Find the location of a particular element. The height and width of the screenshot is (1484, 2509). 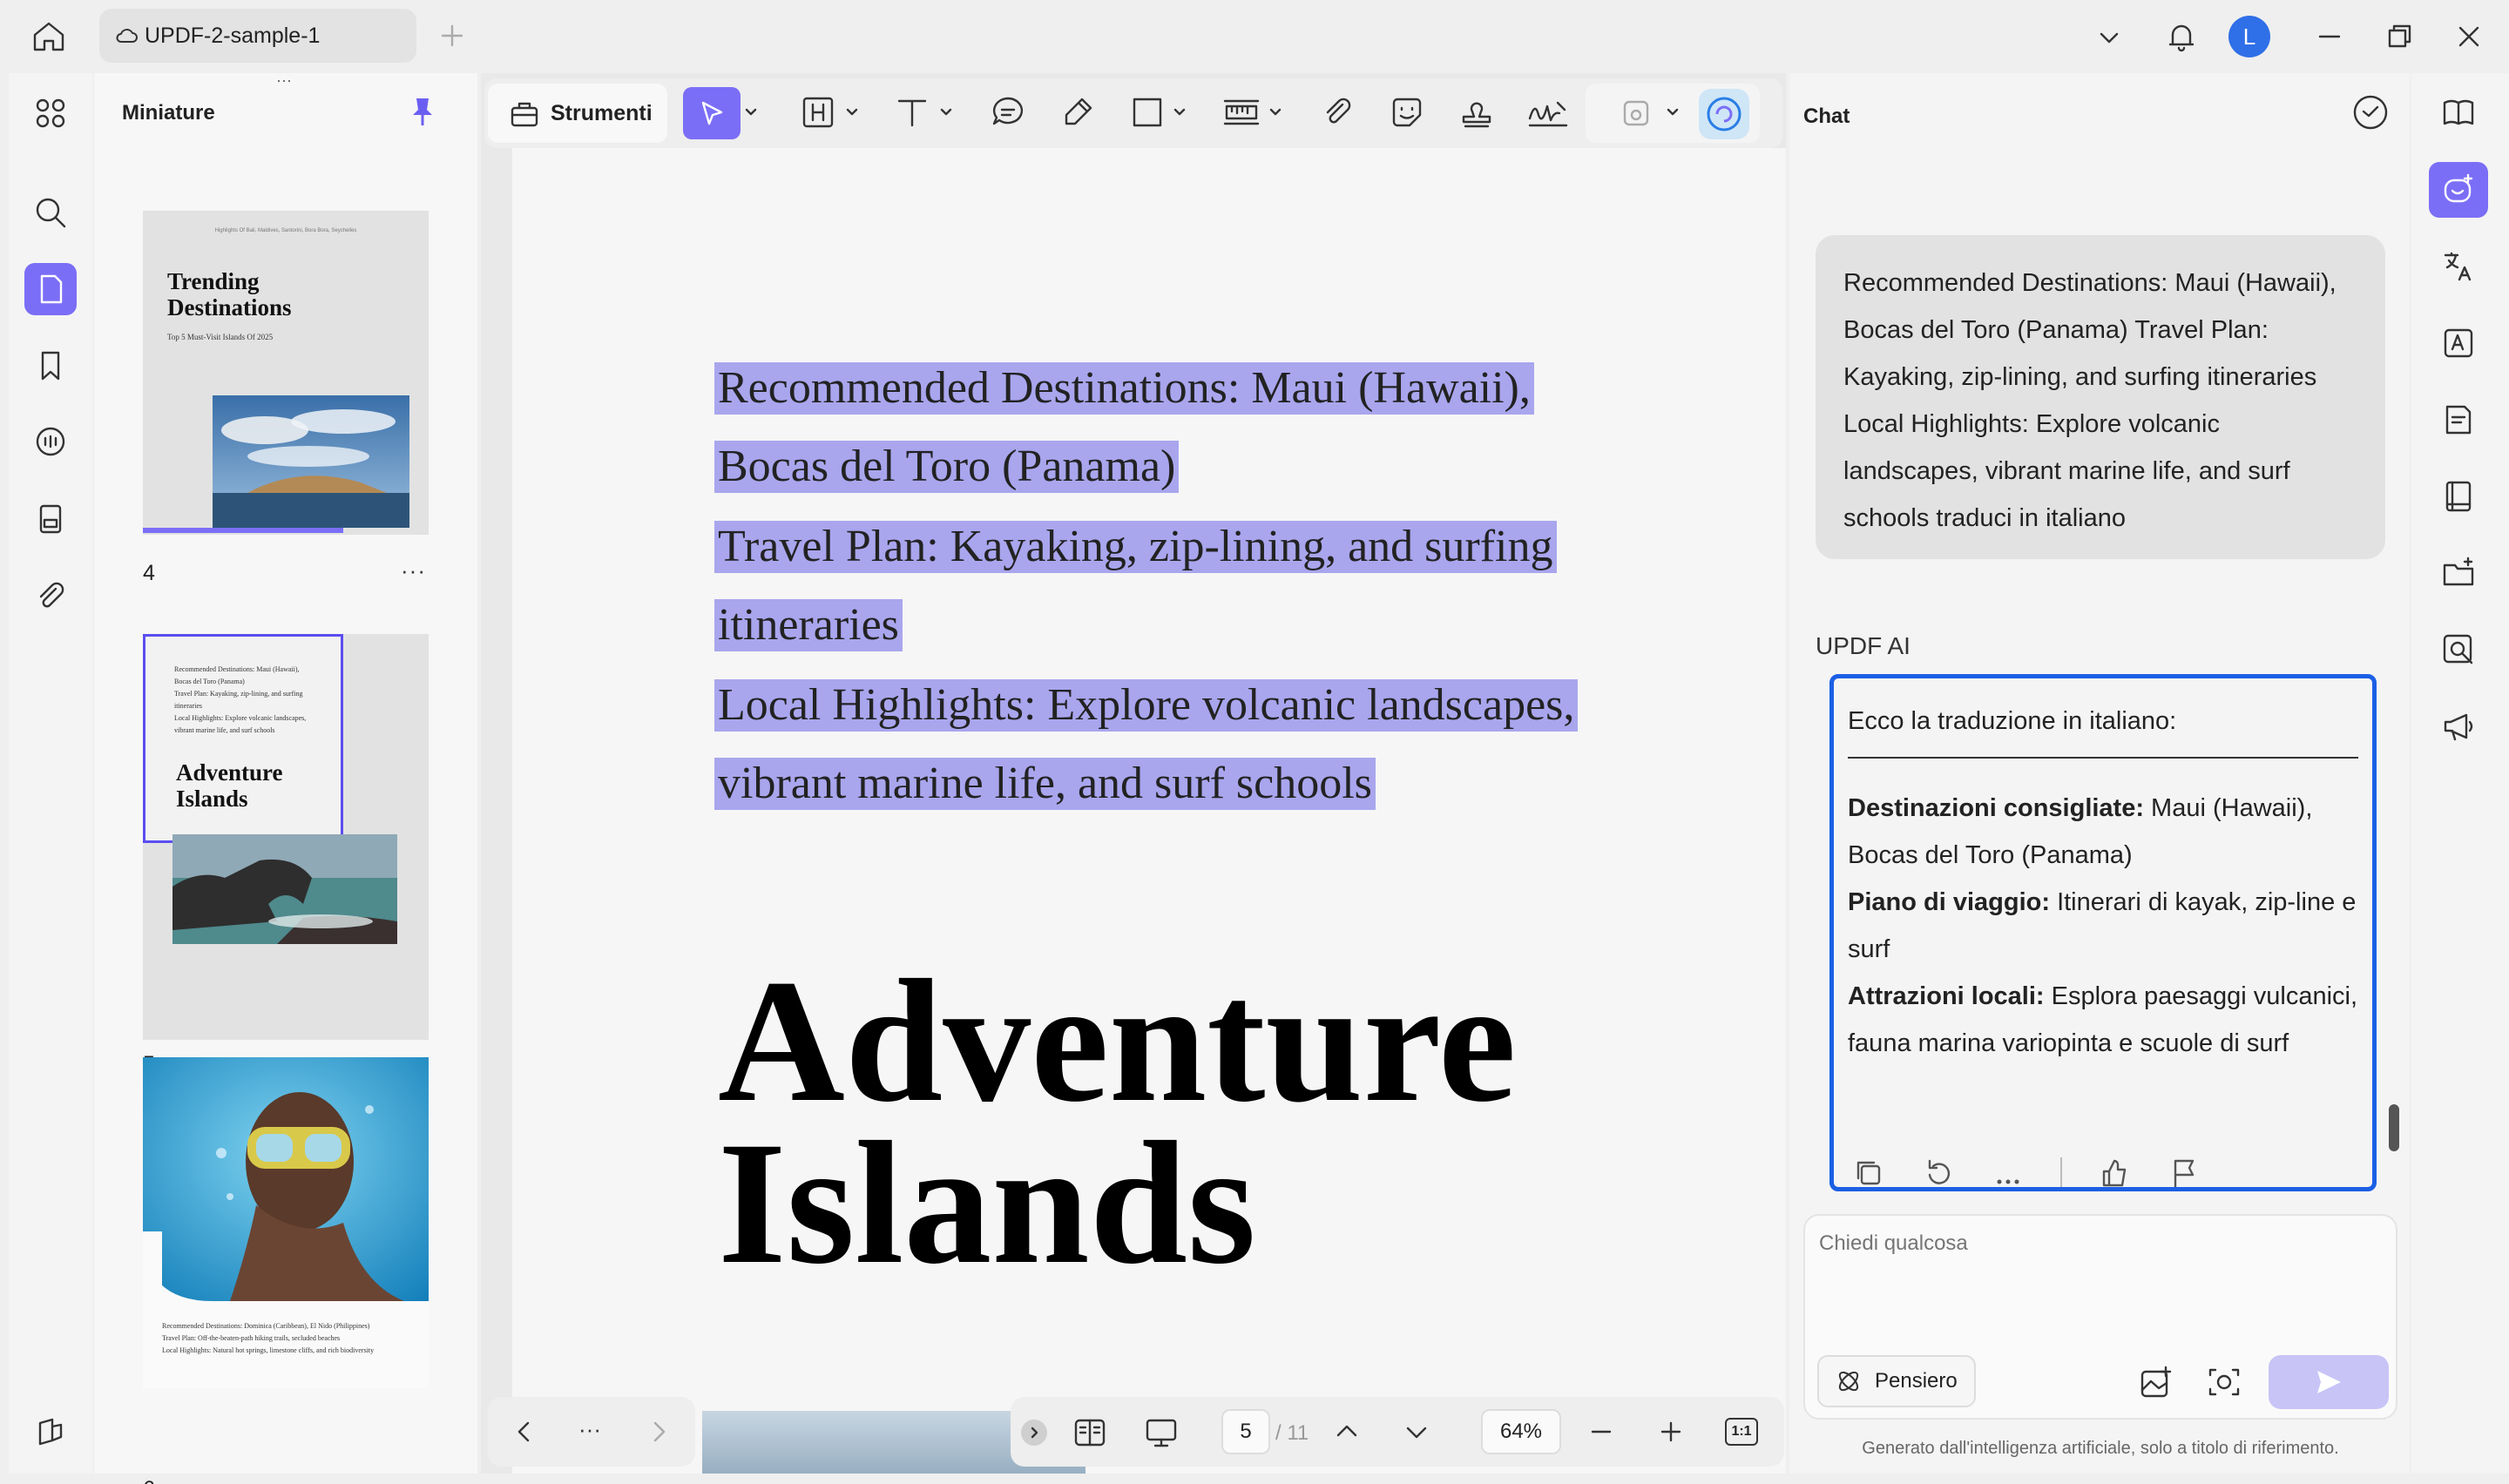

collapse-toggle is located at coordinates (1034, 1433).